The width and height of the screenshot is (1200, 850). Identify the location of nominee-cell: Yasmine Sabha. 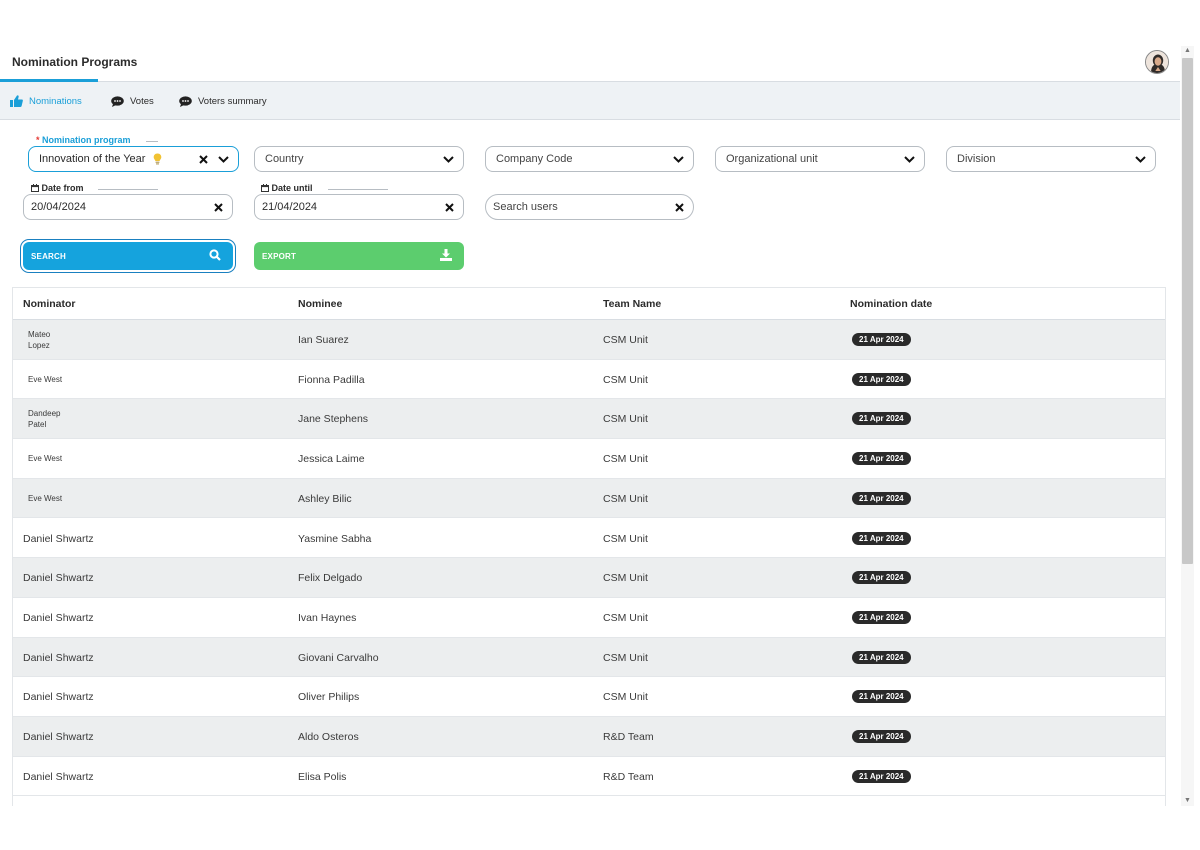
(335, 538).